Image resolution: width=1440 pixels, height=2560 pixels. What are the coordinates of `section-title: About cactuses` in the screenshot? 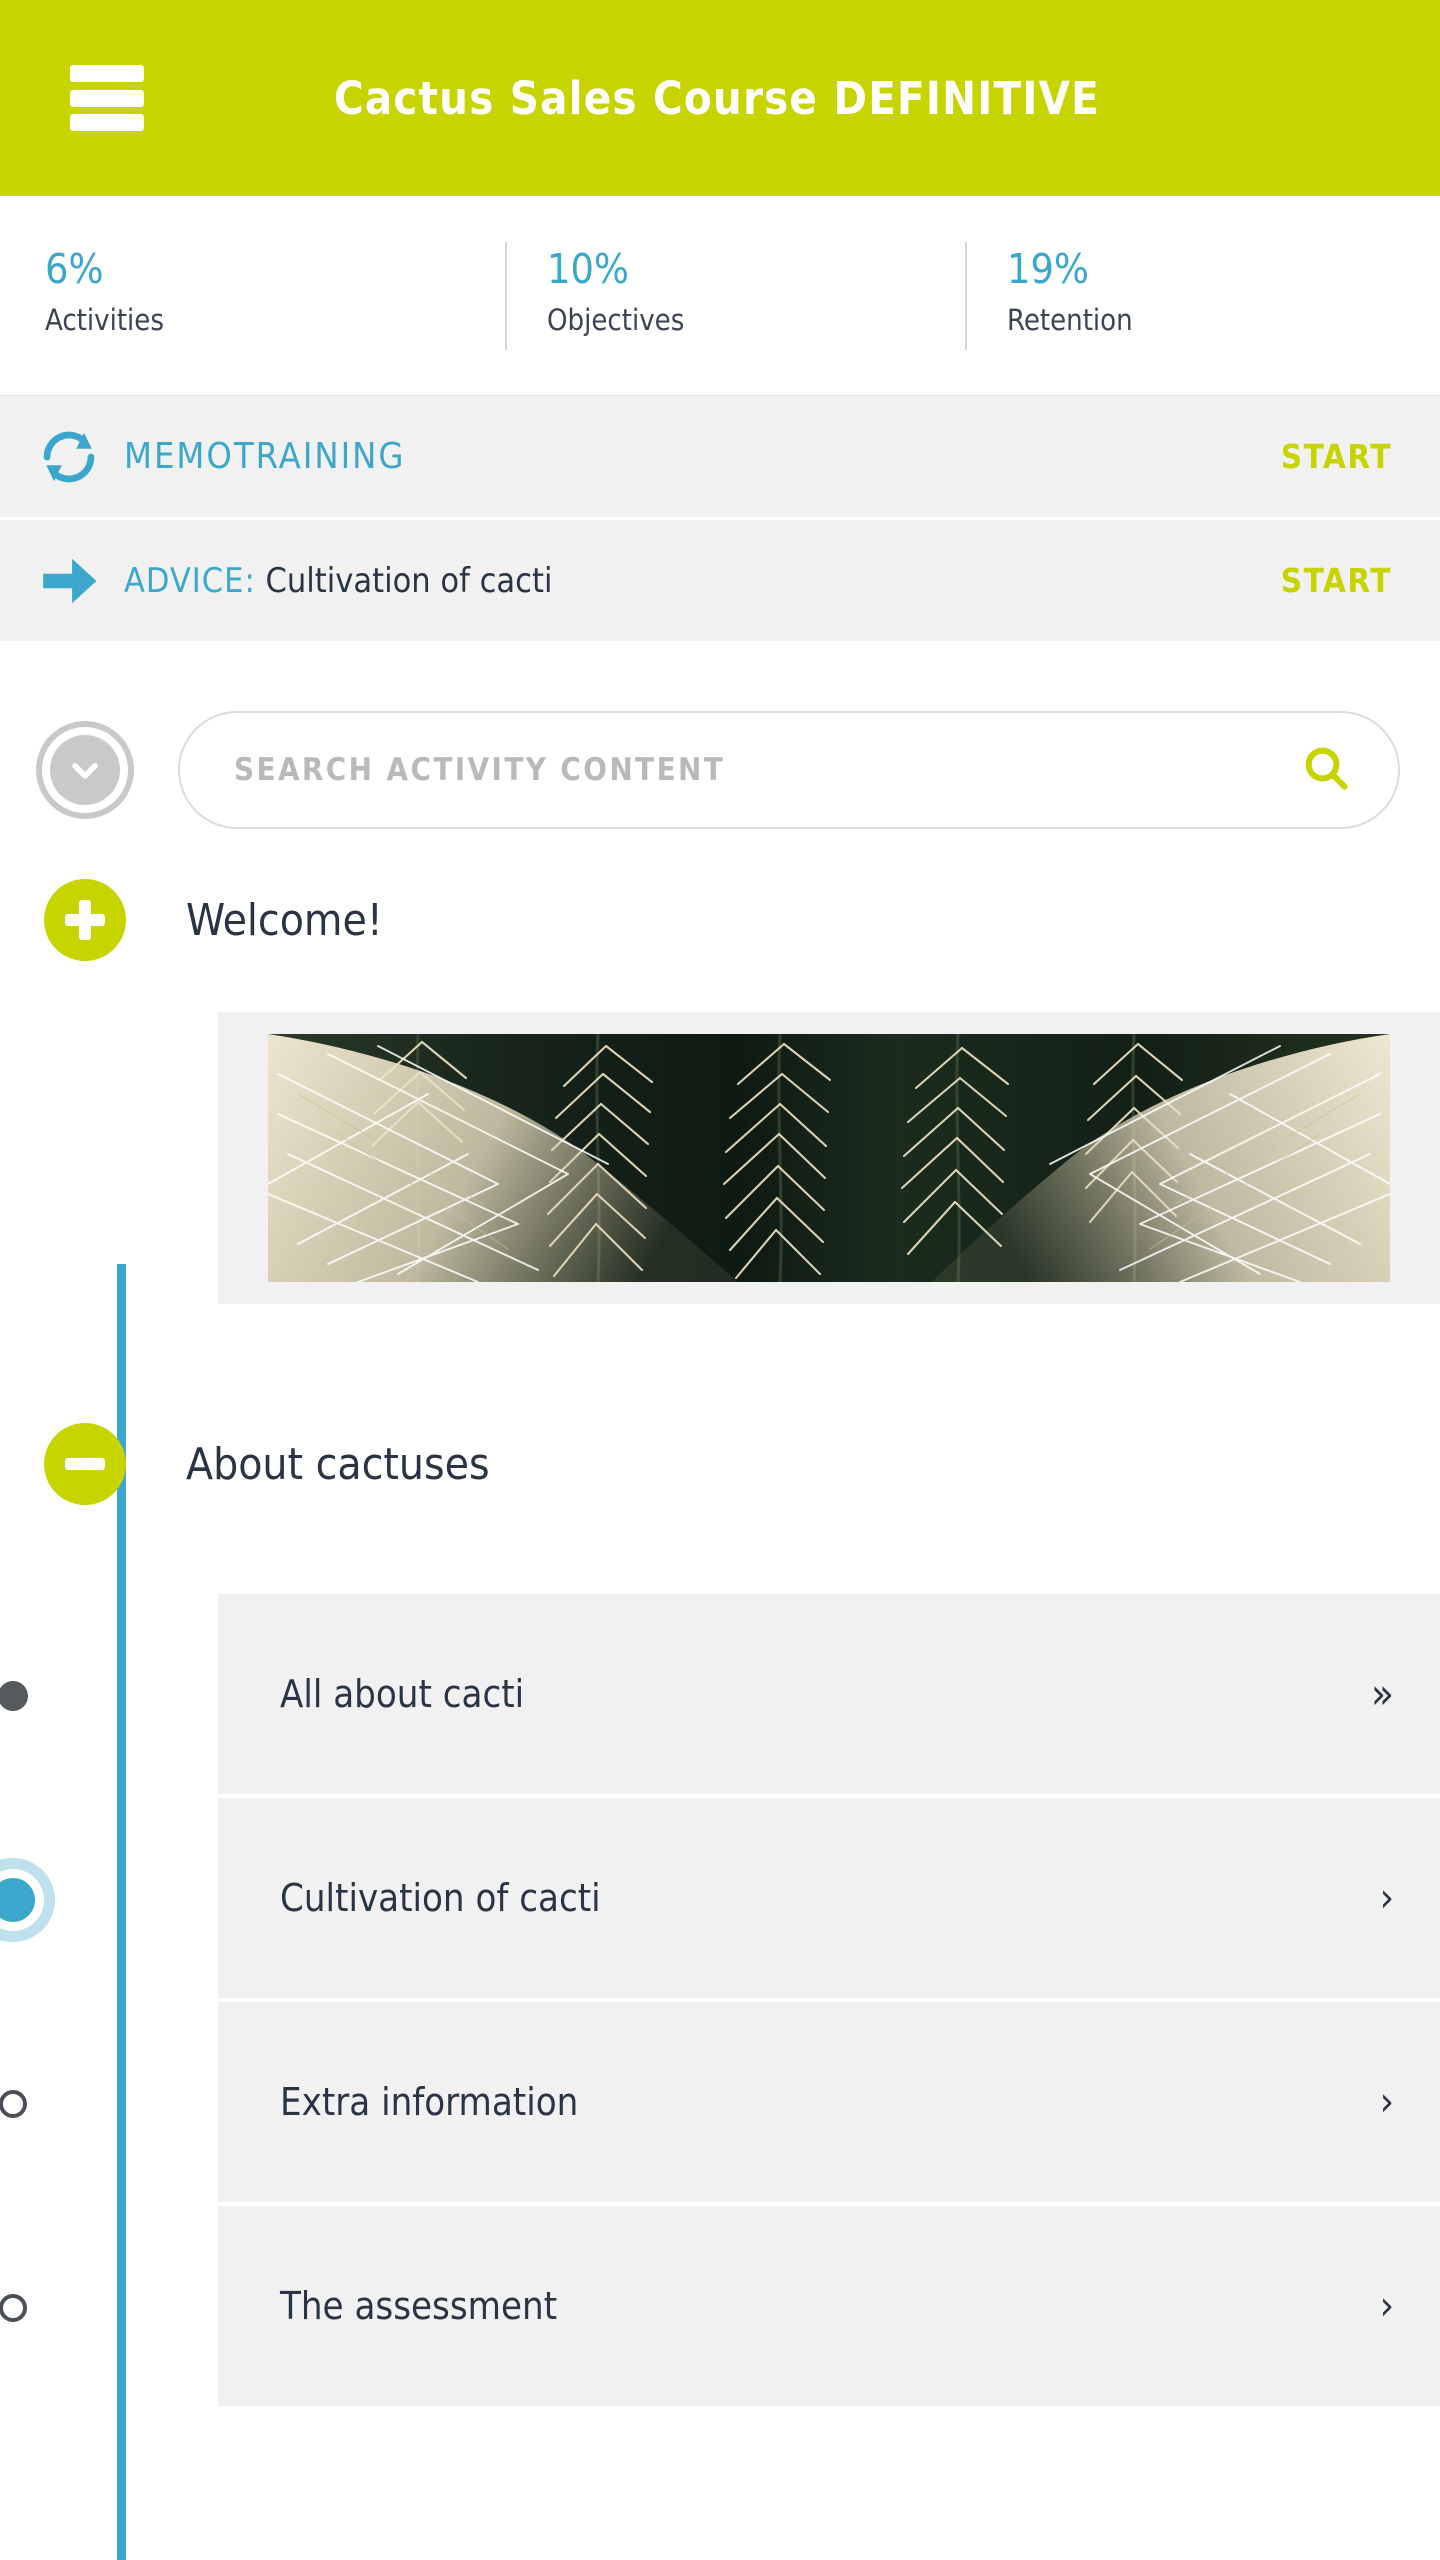 It's located at (338, 1464).